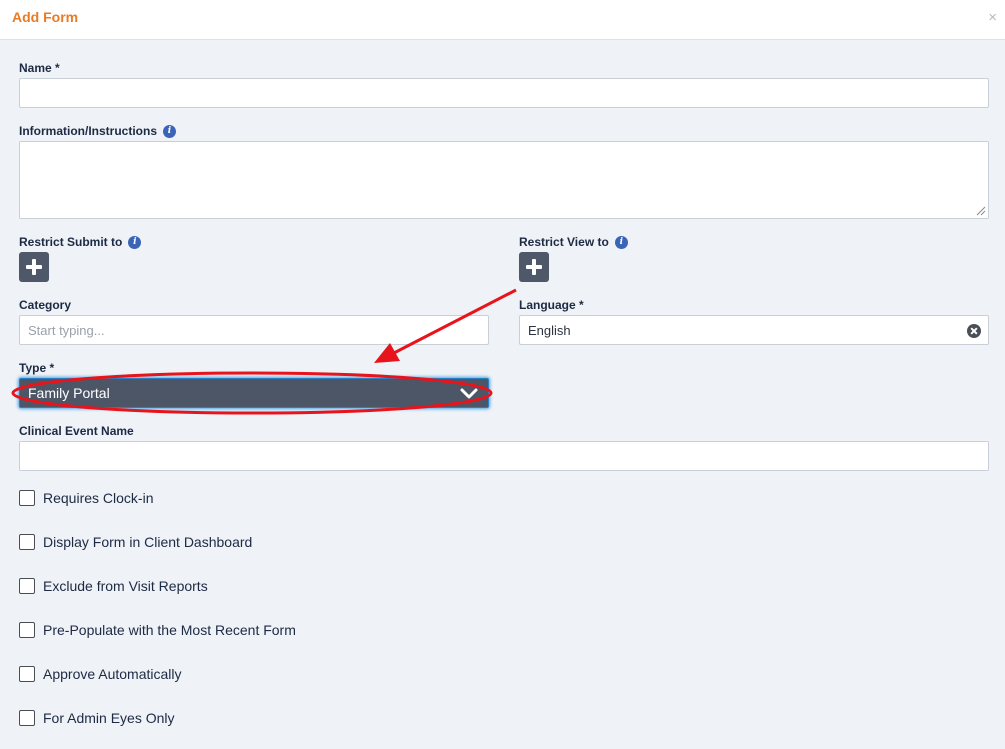 The image size is (1005, 749). I want to click on name-label: Name *, so click(39, 68).